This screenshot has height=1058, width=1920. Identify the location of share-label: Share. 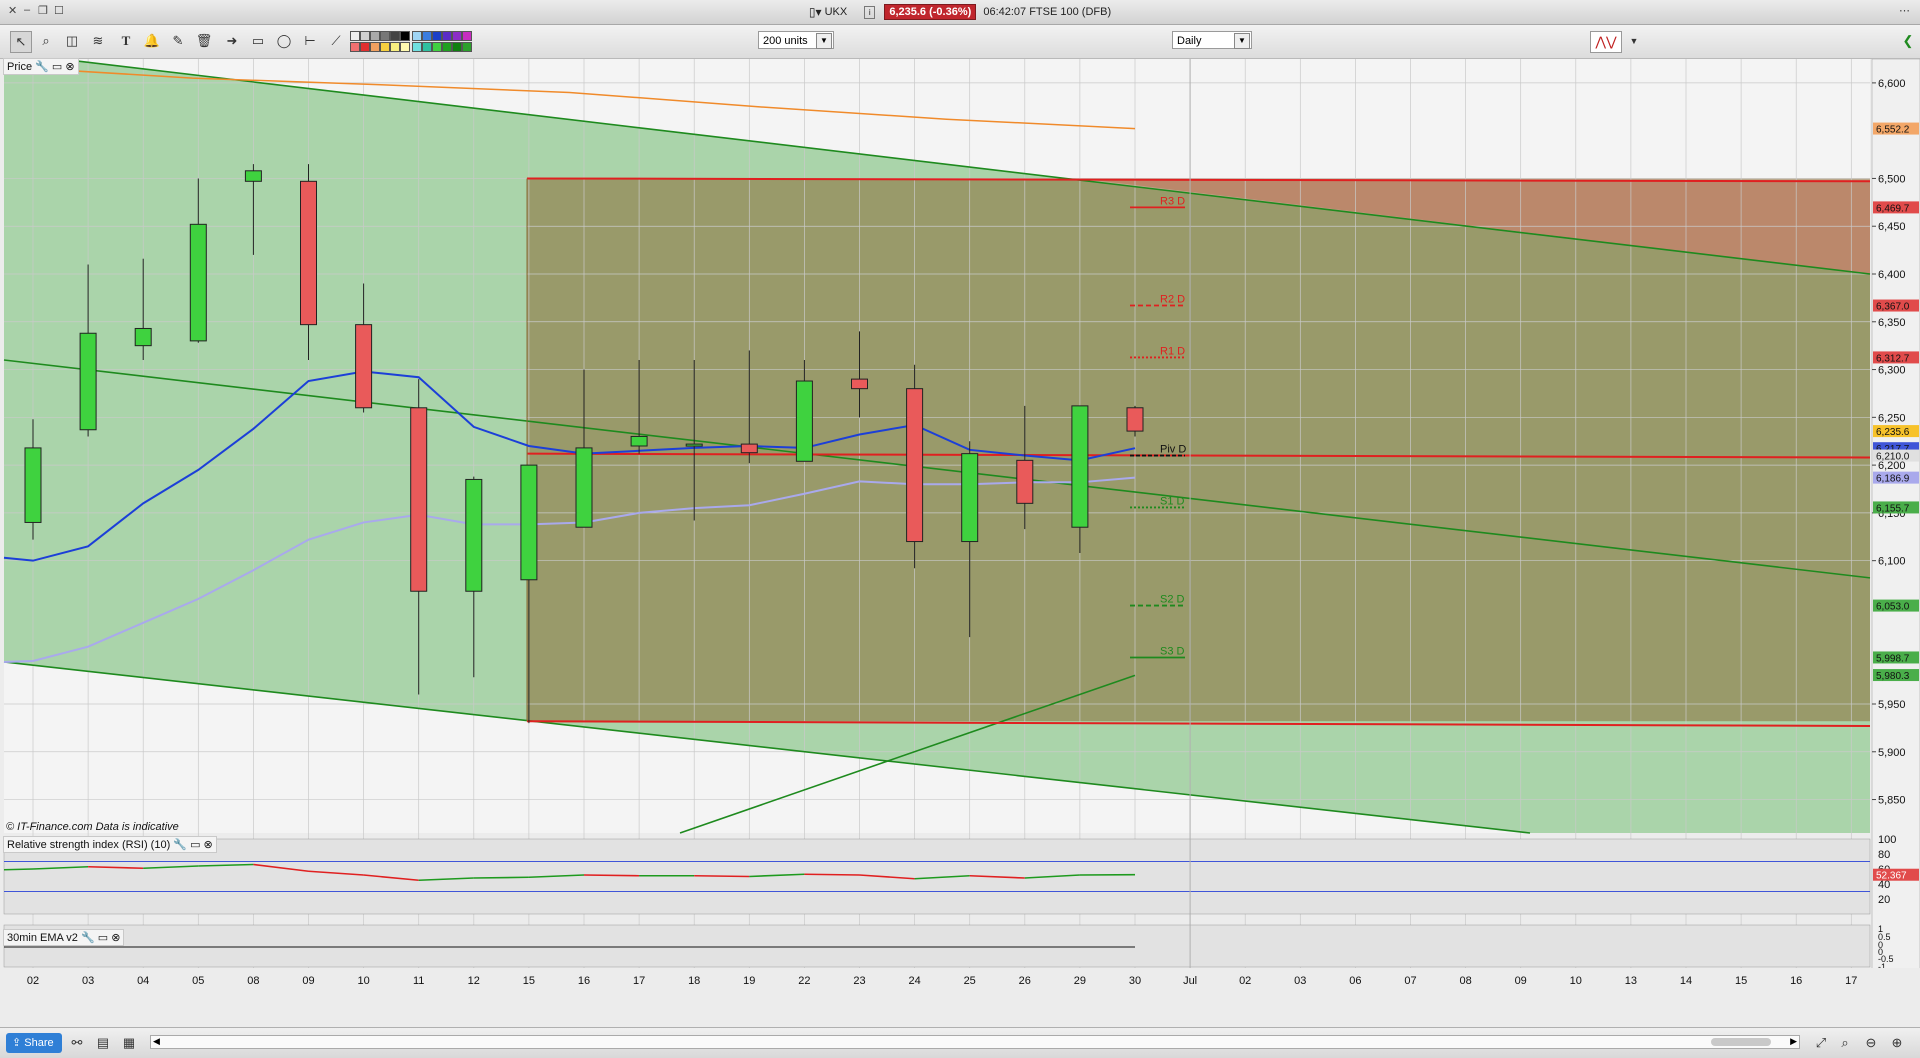
(38, 1043).